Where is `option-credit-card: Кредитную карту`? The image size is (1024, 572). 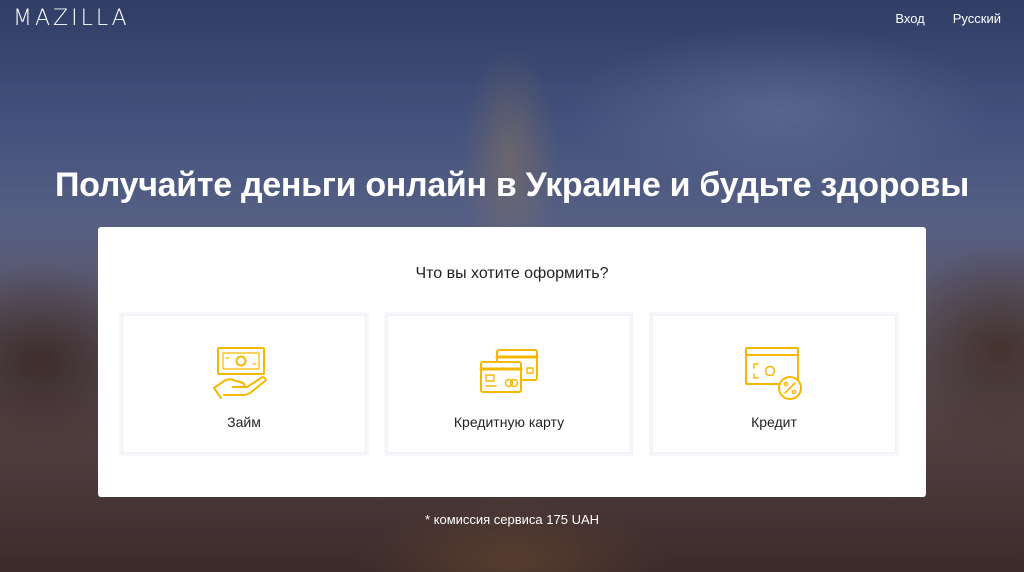 option-credit-card: Кредитную карту is located at coordinates (509, 384).